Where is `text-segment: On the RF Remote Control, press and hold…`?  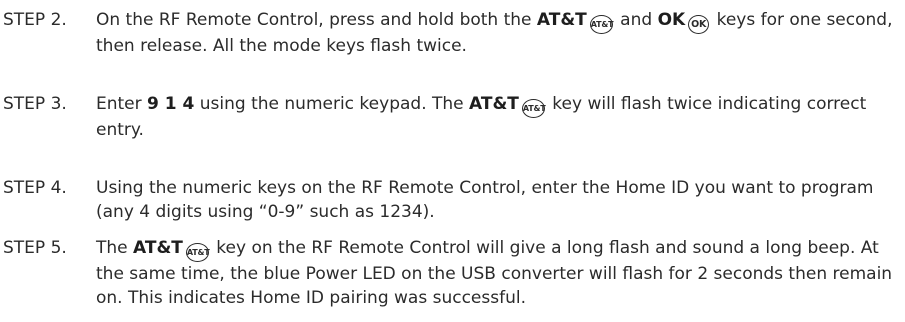
text-segment: On the RF Remote Control, press and hold… is located at coordinates (316, 20).